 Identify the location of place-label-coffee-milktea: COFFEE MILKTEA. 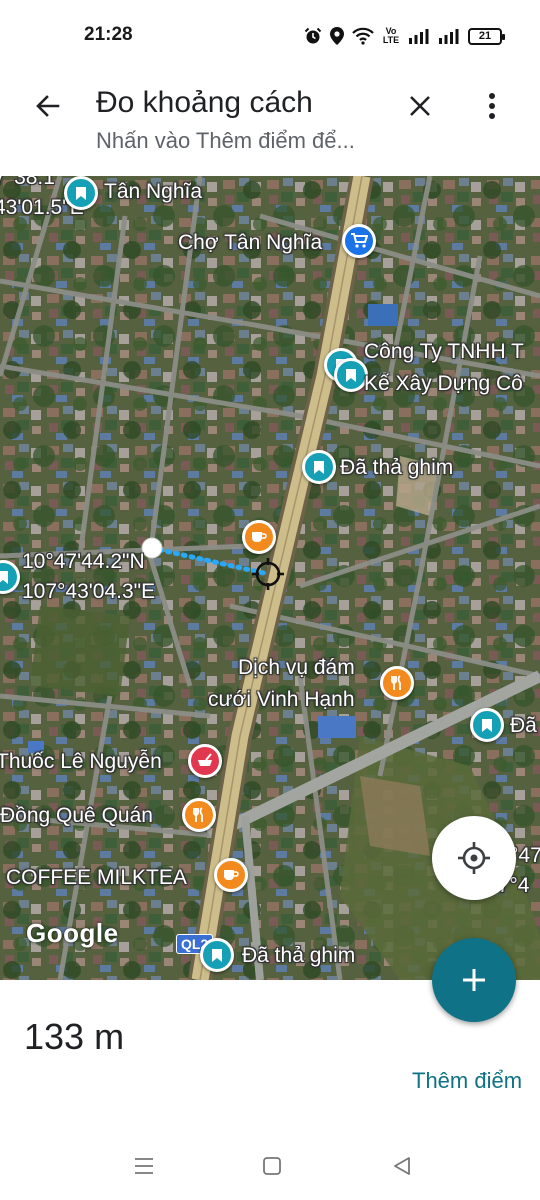
(96, 877).